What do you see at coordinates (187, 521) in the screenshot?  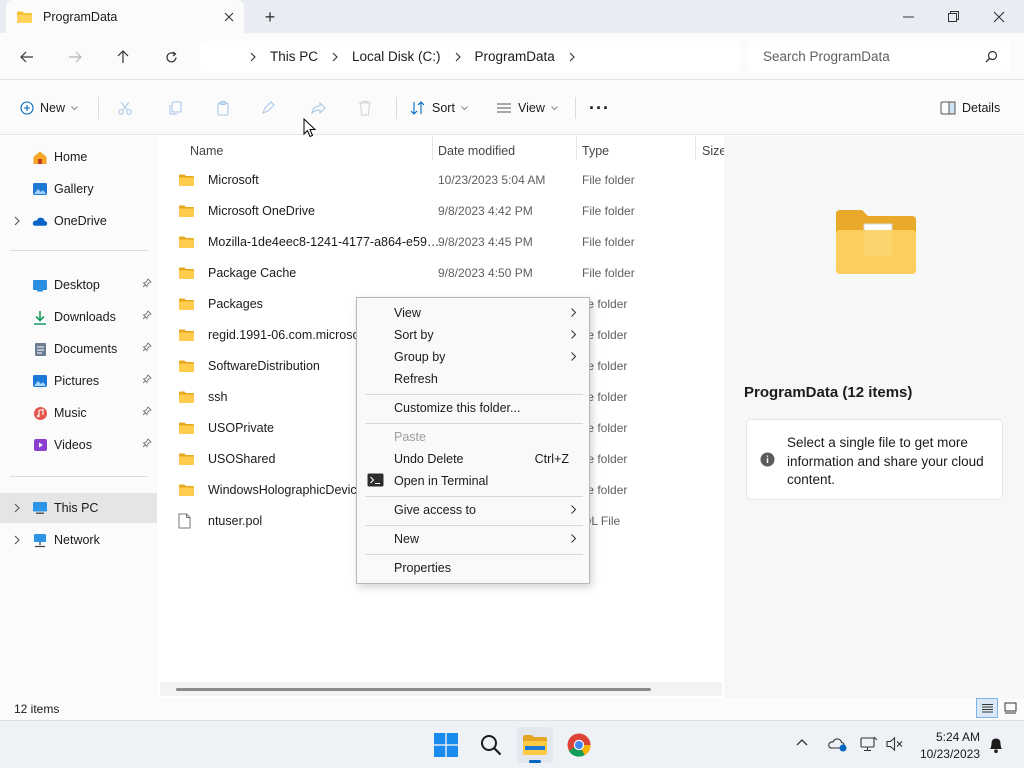 I see `file-icon` at bounding box center [187, 521].